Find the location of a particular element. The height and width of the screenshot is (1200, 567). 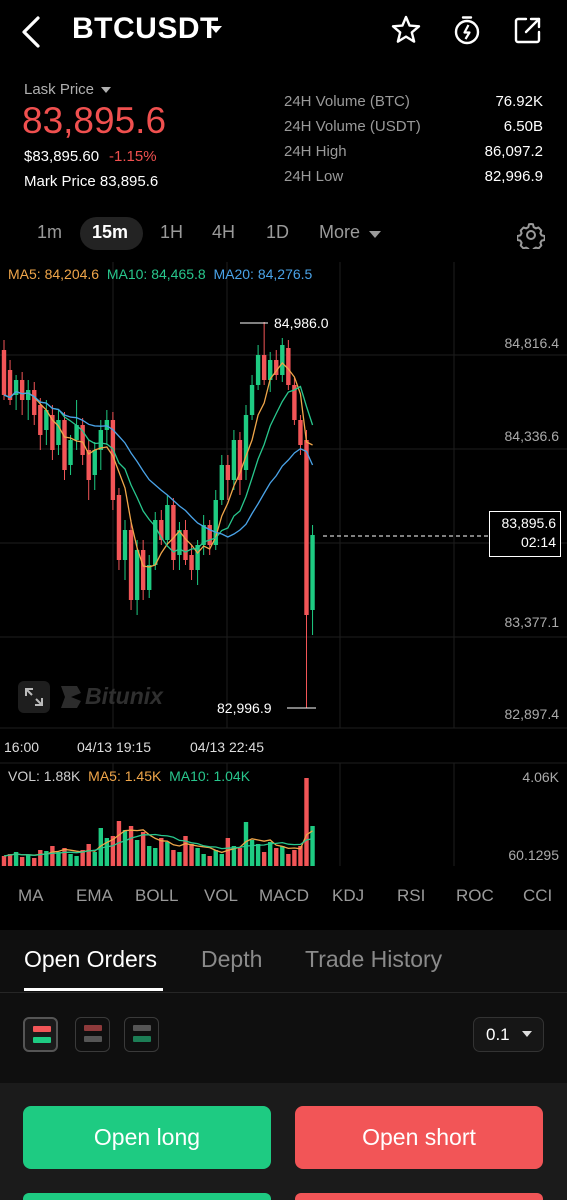

price-axis-label: 82,897.4 is located at coordinates (532, 714).